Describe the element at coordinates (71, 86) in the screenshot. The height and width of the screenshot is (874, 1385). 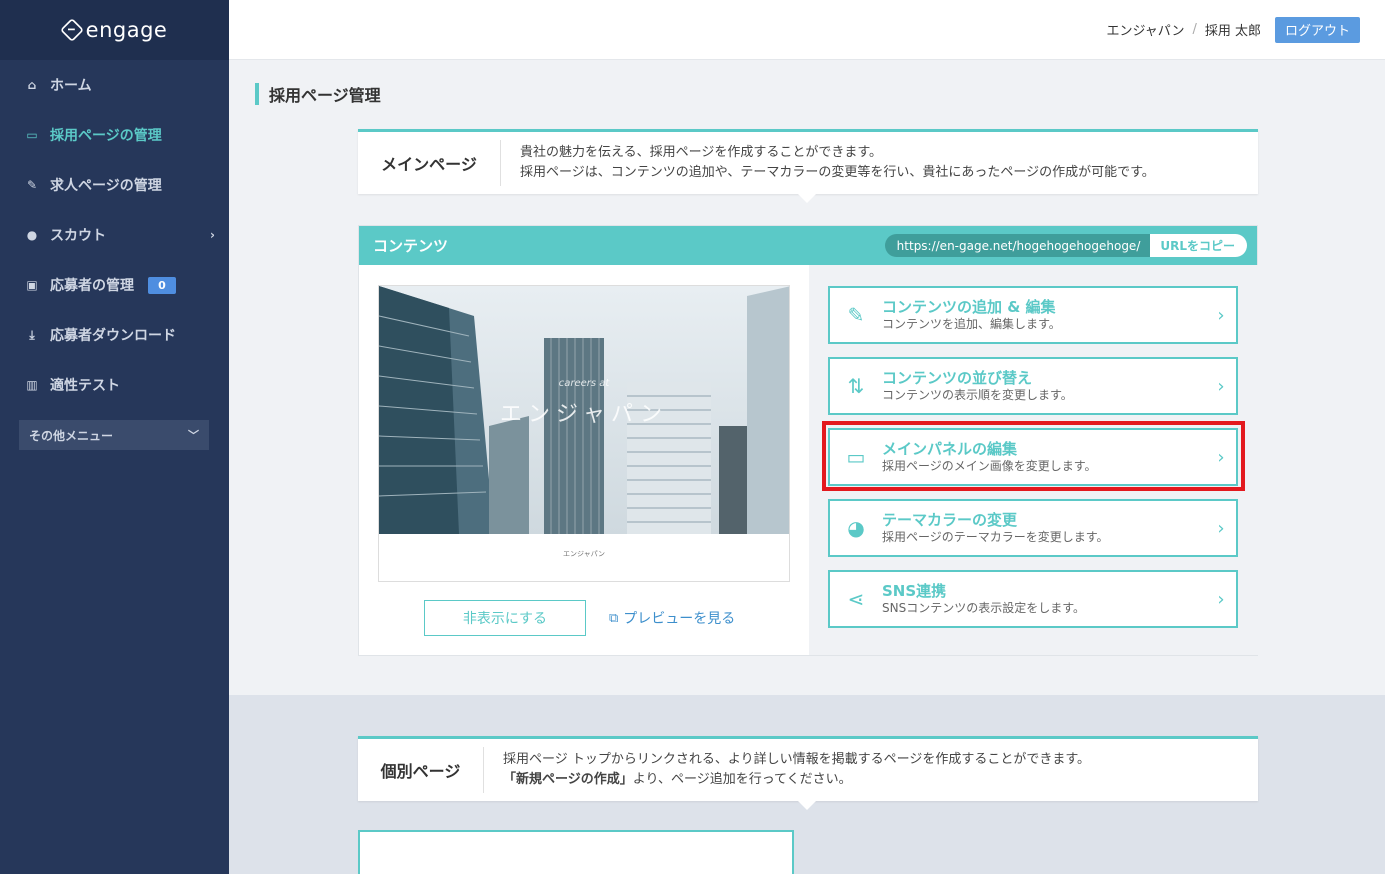
I see `sidebar-item-label: ホーム` at that location.